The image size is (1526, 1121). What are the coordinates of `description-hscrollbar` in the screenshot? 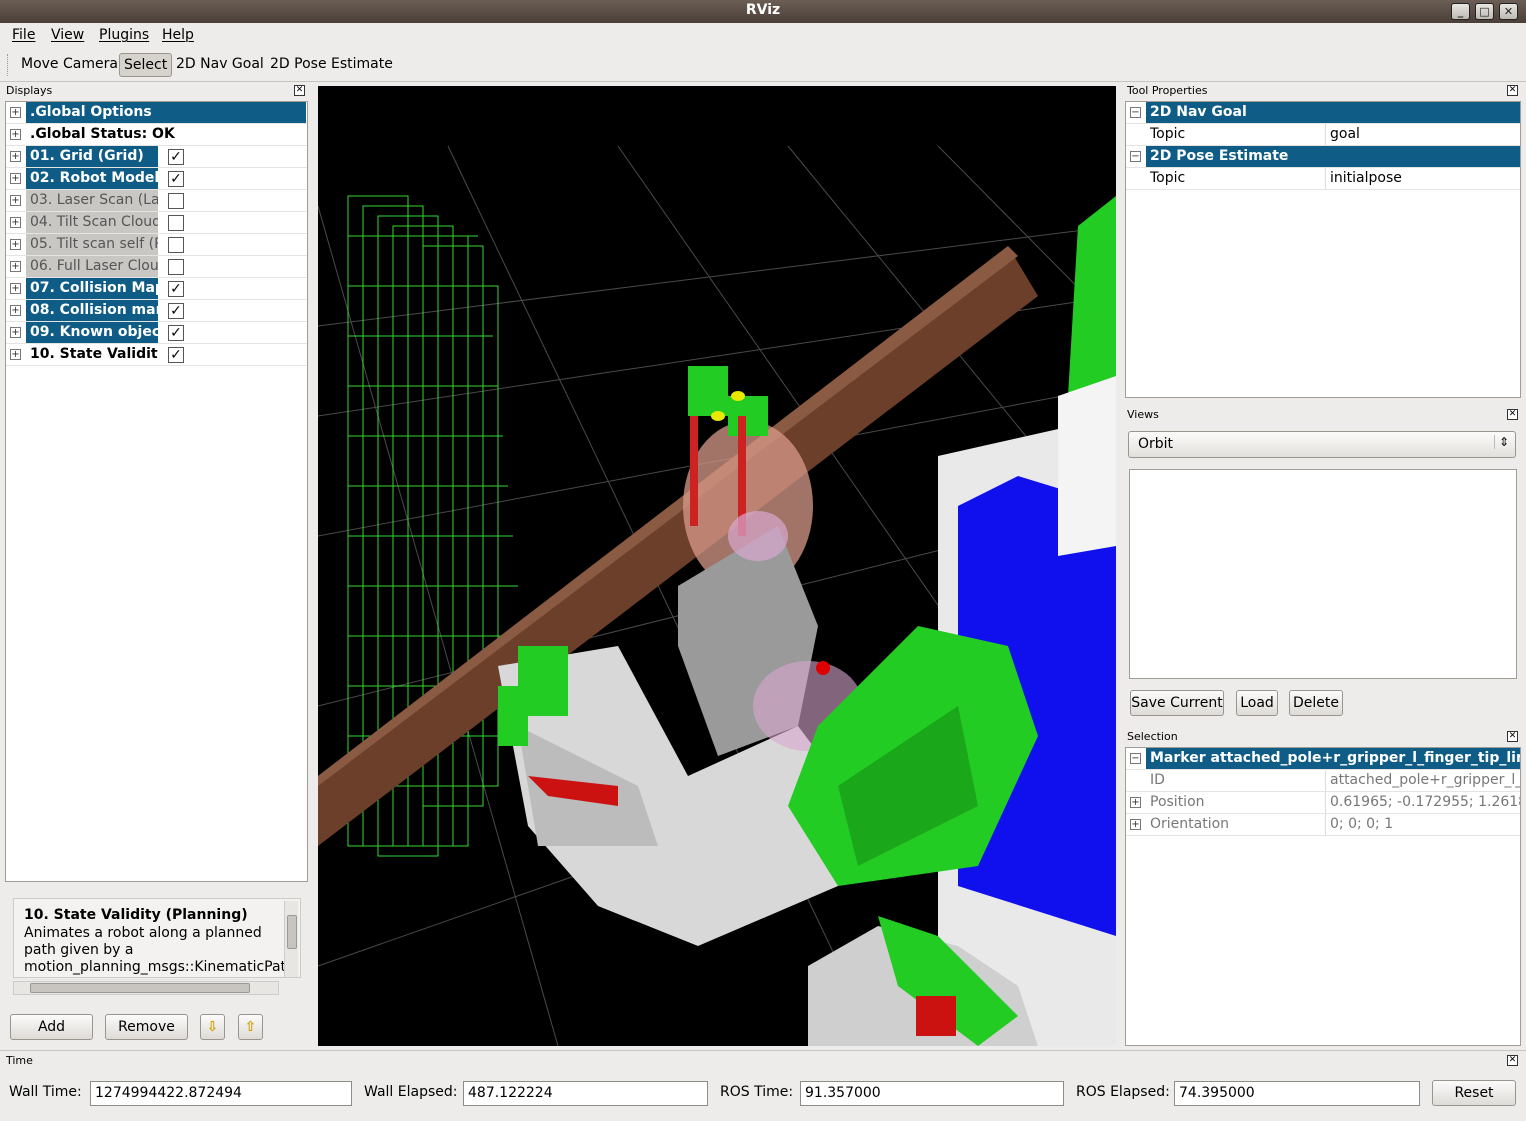 It's located at (146, 988).